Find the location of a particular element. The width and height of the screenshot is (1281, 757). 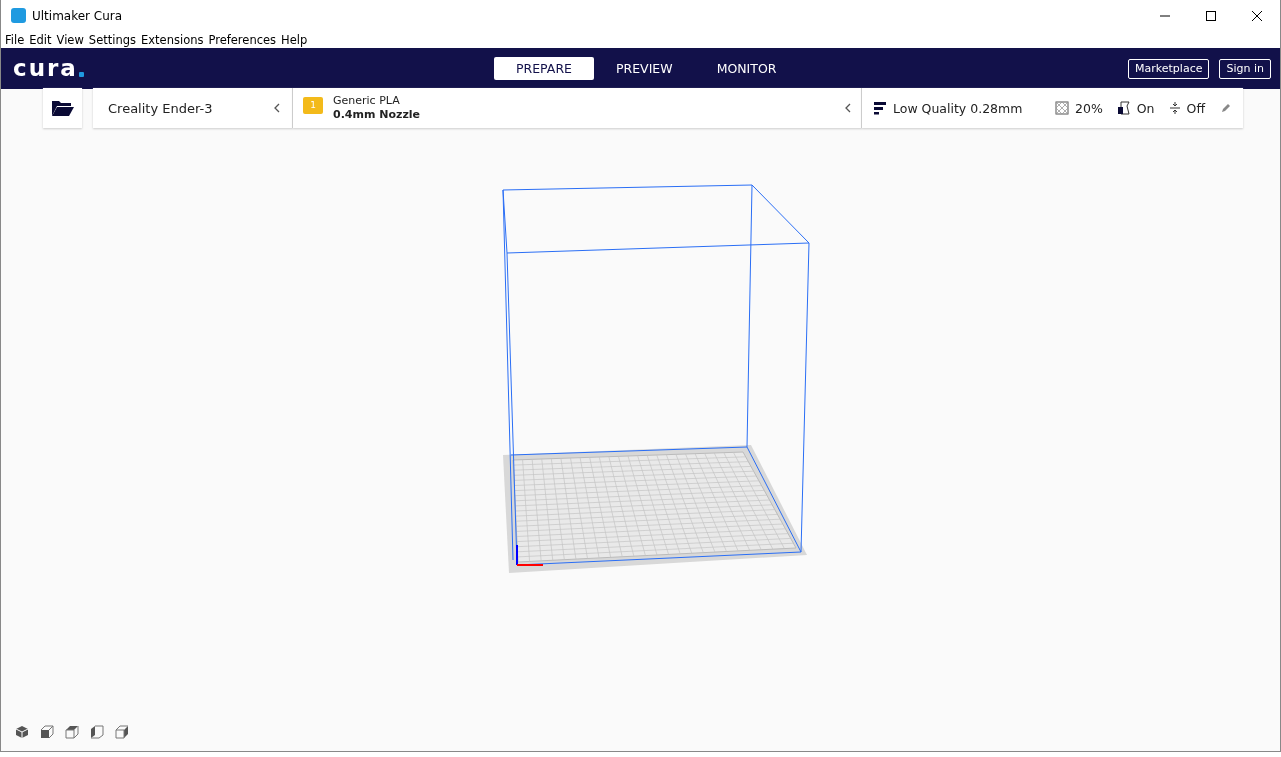

open-file-button is located at coordinates (62, 108).